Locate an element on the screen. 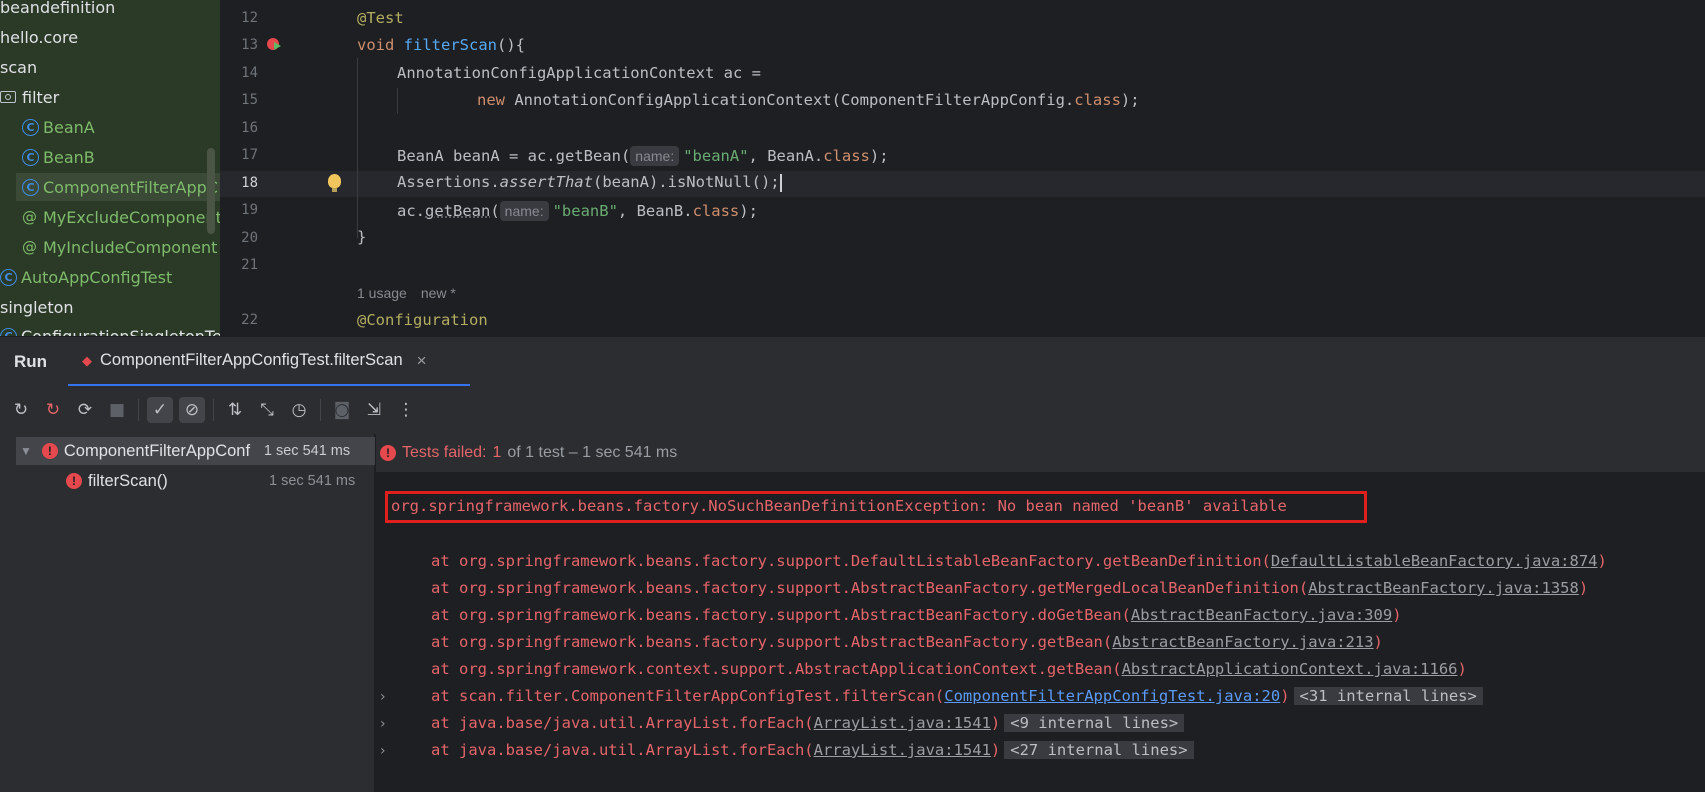 The width and height of the screenshot is (1705, 792). test-duration: 1 sec 541 ms is located at coordinates (312, 481).